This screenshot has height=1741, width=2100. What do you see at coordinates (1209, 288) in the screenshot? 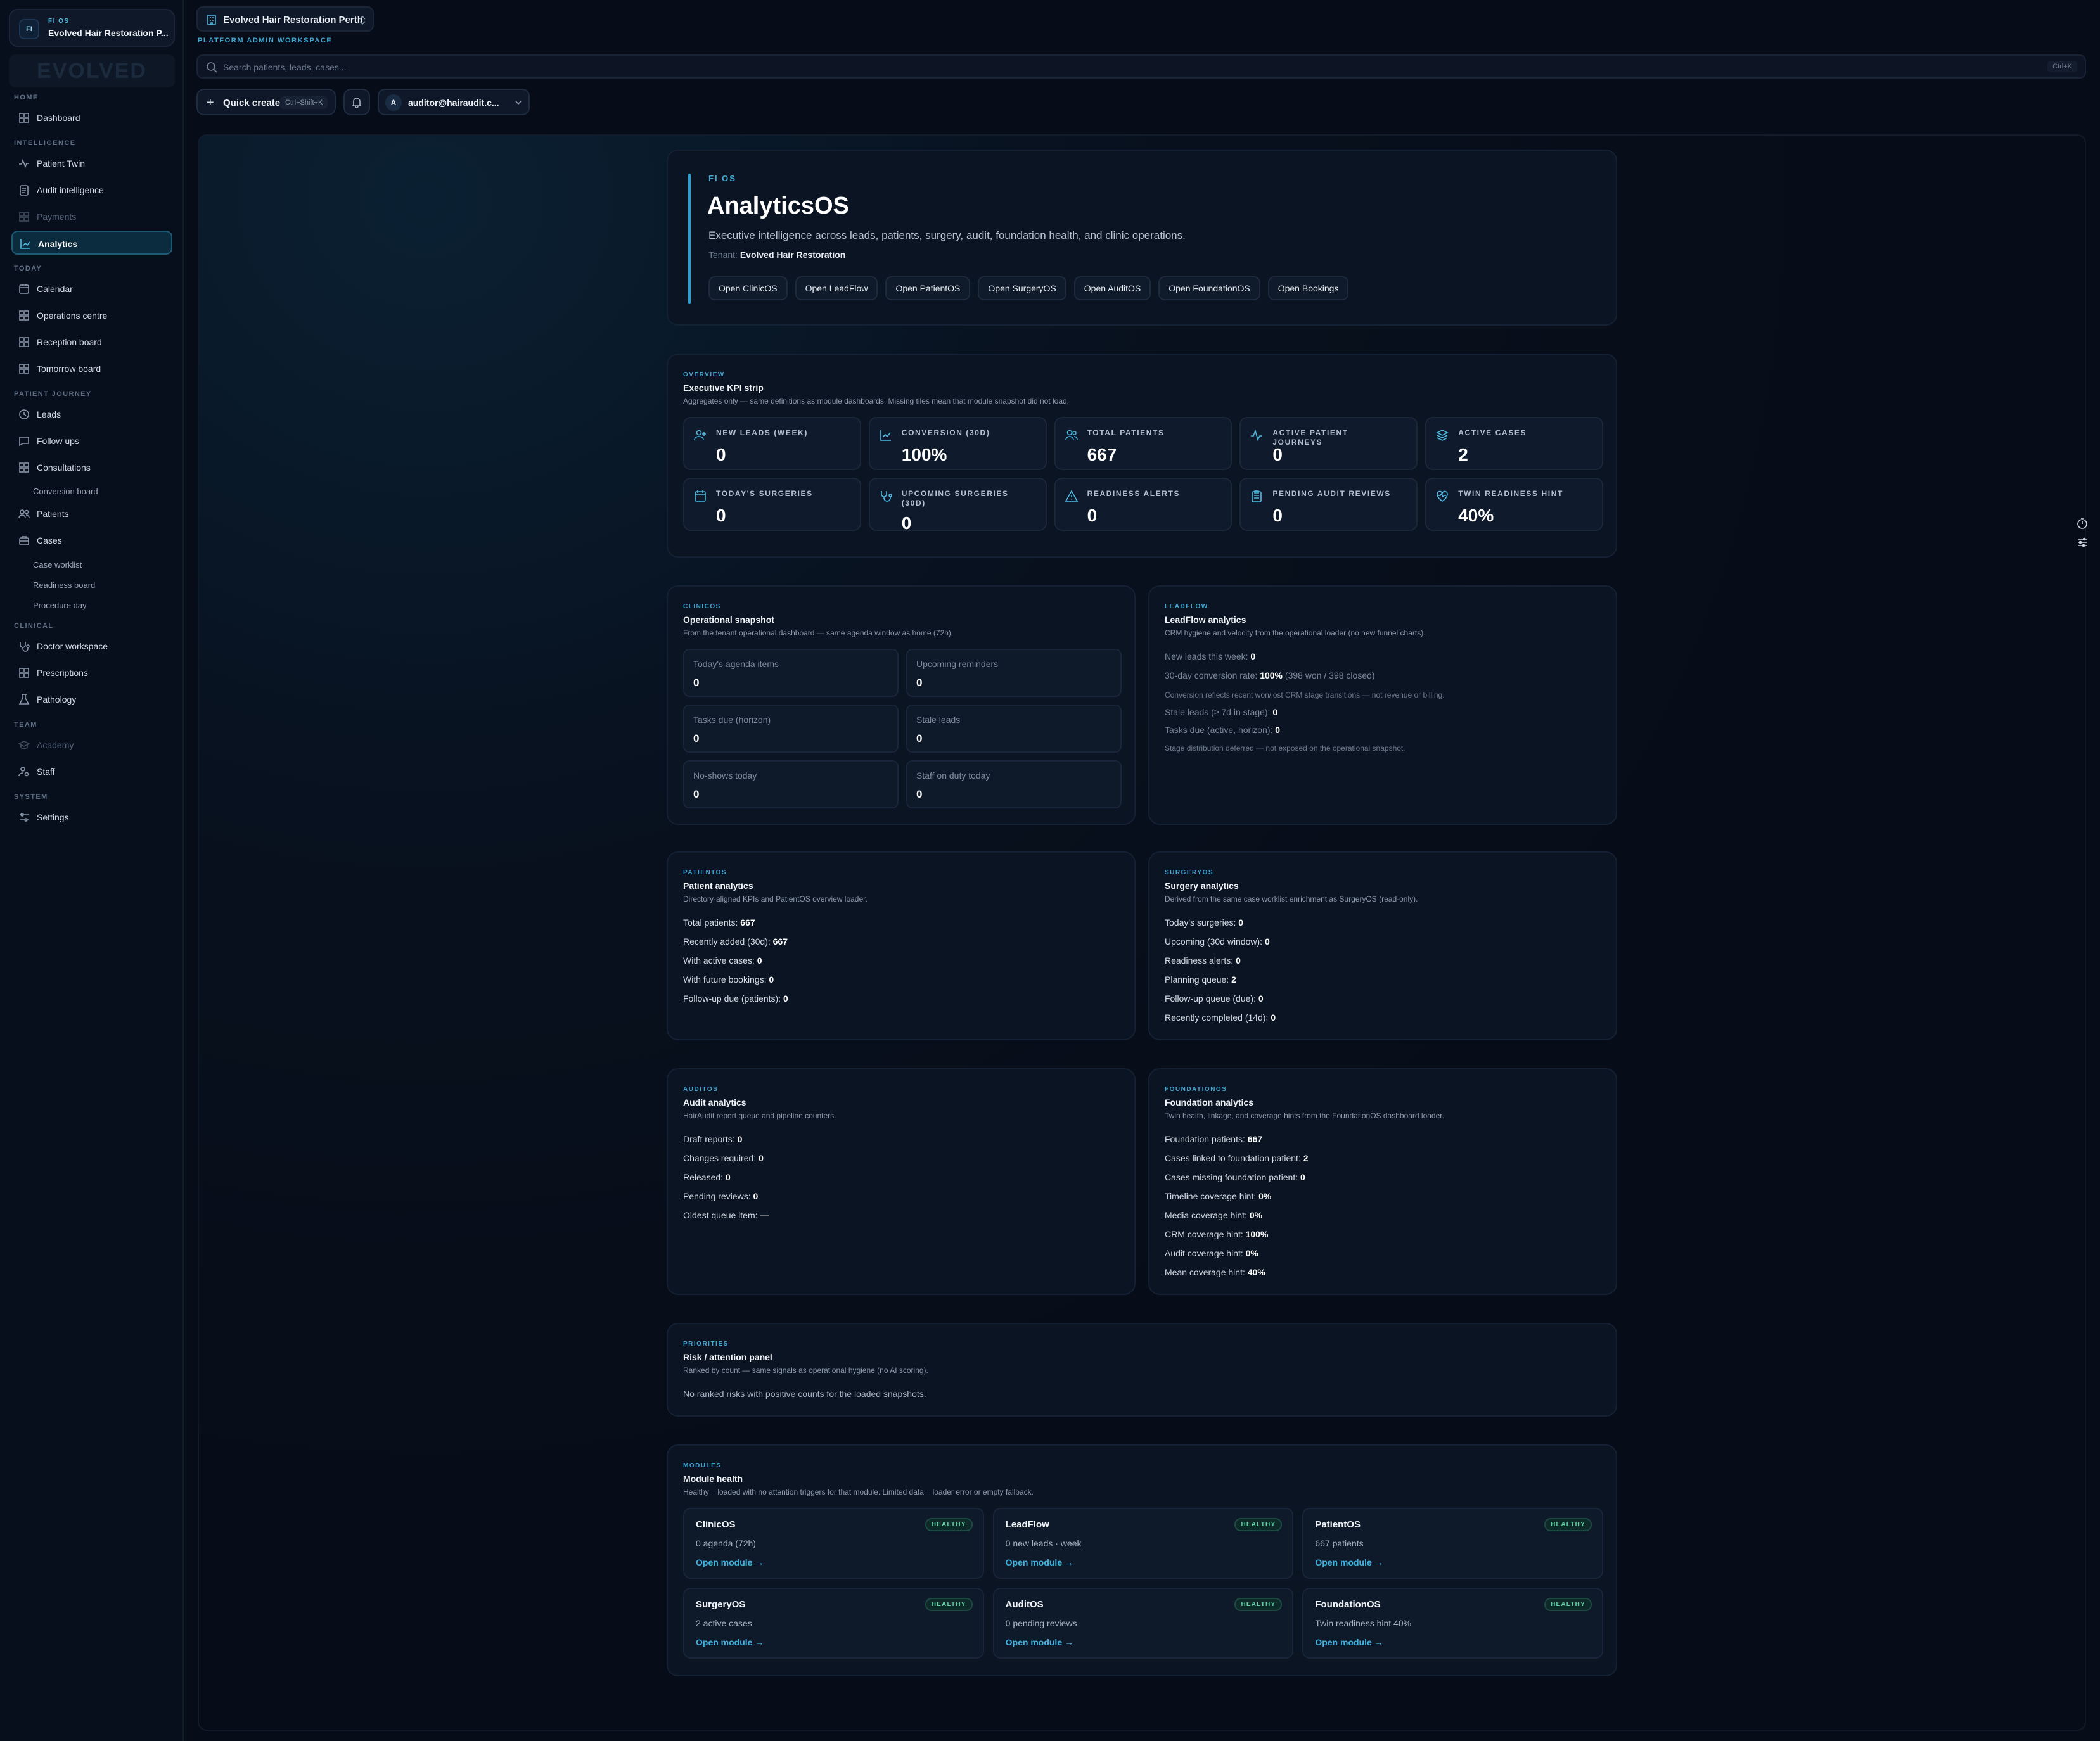
I see `open-foundationos-button: Open FoundationOS` at bounding box center [1209, 288].